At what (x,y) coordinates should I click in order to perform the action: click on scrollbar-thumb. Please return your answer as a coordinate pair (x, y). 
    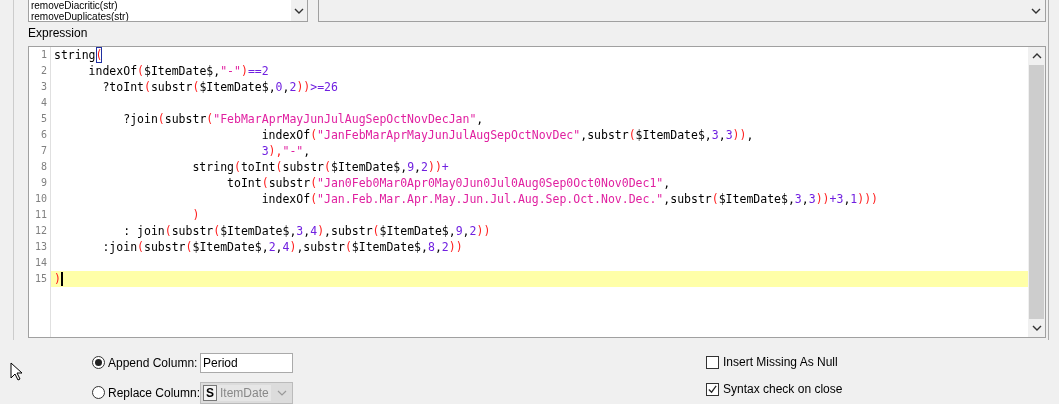
    Looking at the image, I should click on (1036, 192).